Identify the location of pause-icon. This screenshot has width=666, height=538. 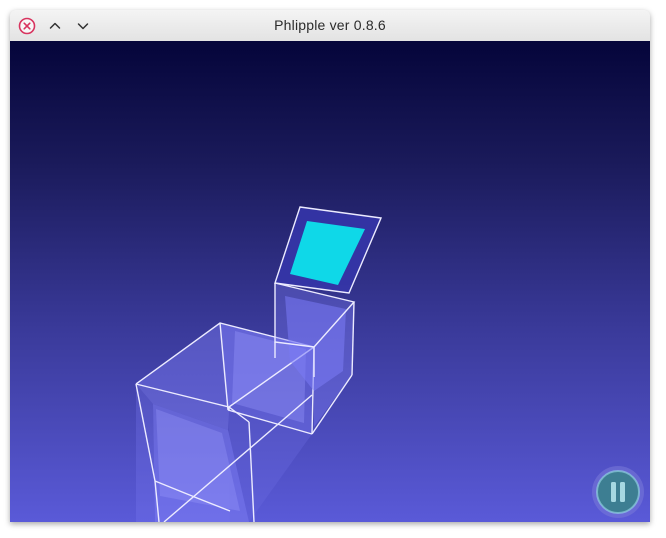
(618, 492).